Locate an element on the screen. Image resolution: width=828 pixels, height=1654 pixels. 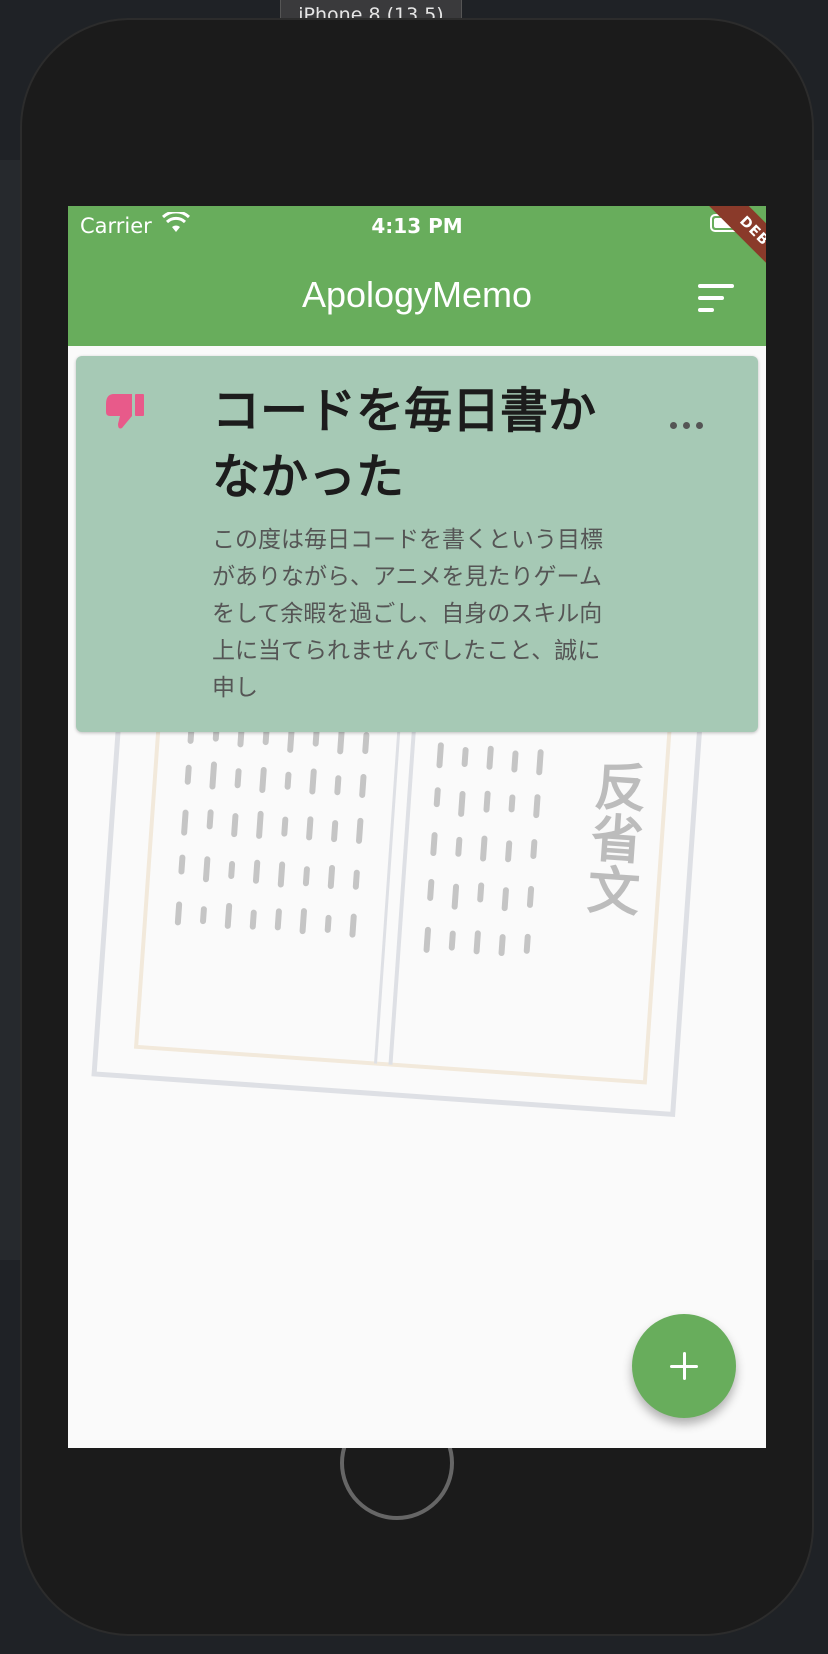
status-time: 4:13 PM is located at coordinates (417, 226).